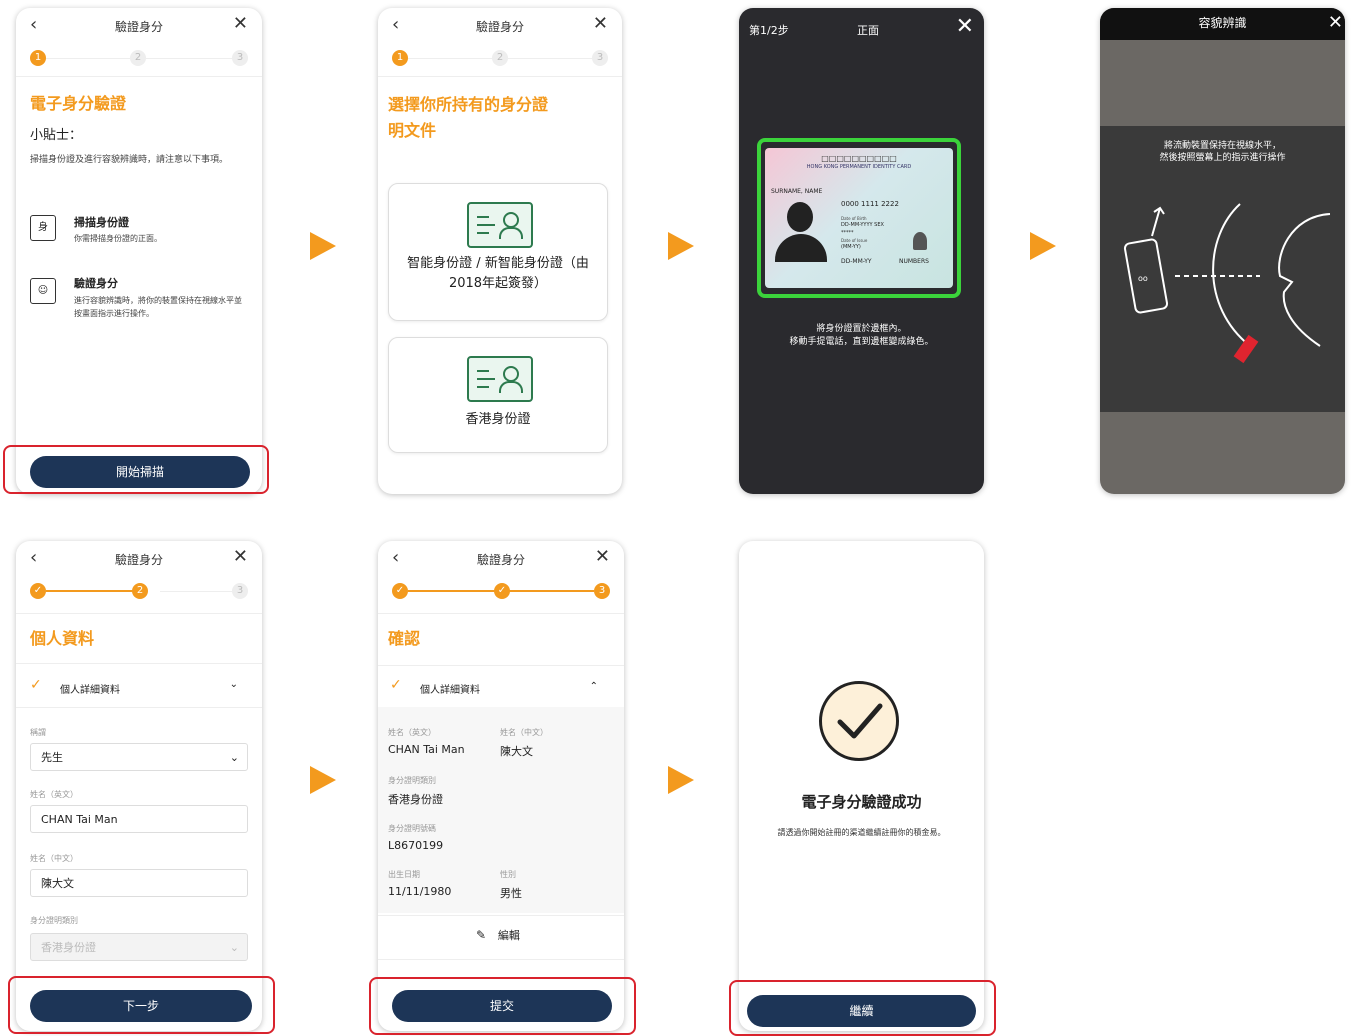 This screenshot has width=1352, height=1036. What do you see at coordinates (54, 794) in the screenshot?
I see `field-label-name-en: 姓名（英文）` at bounding box center [54, 794].